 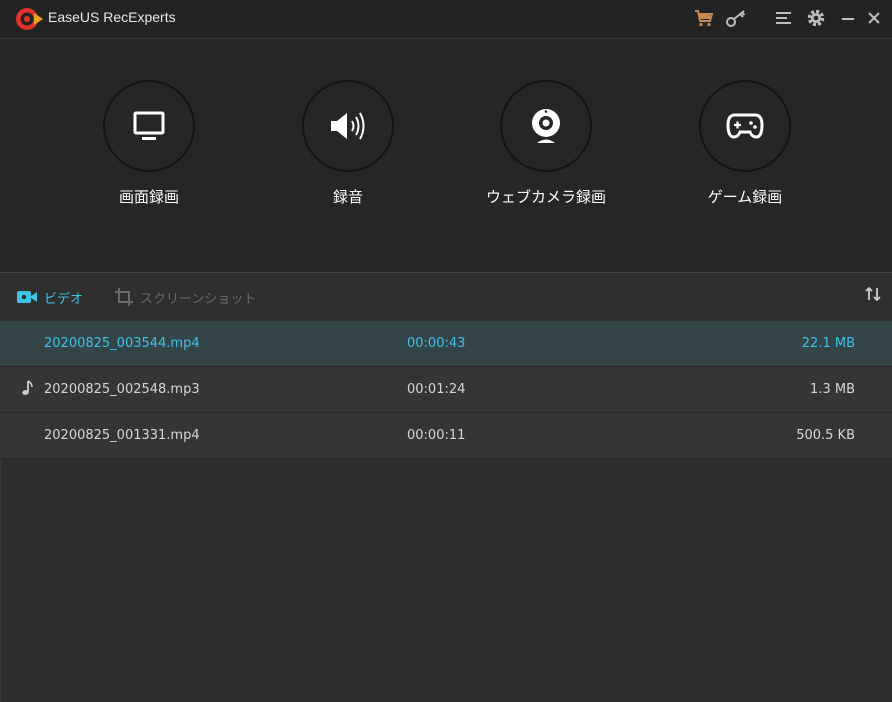 I want to click on app-title: EaseUS RecExperts, so click(x=112, y=17).